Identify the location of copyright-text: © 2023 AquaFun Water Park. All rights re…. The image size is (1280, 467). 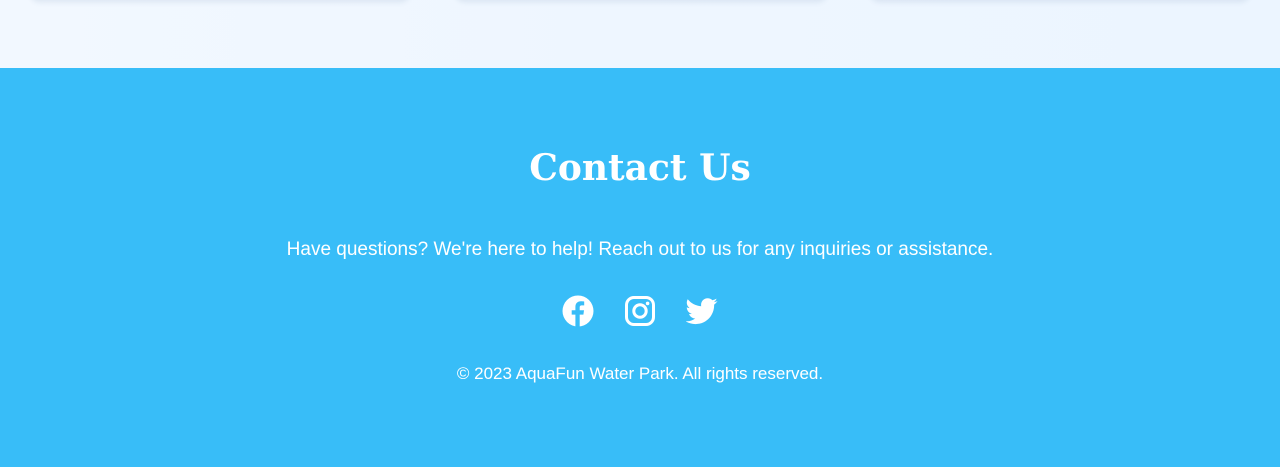
(640, 373).